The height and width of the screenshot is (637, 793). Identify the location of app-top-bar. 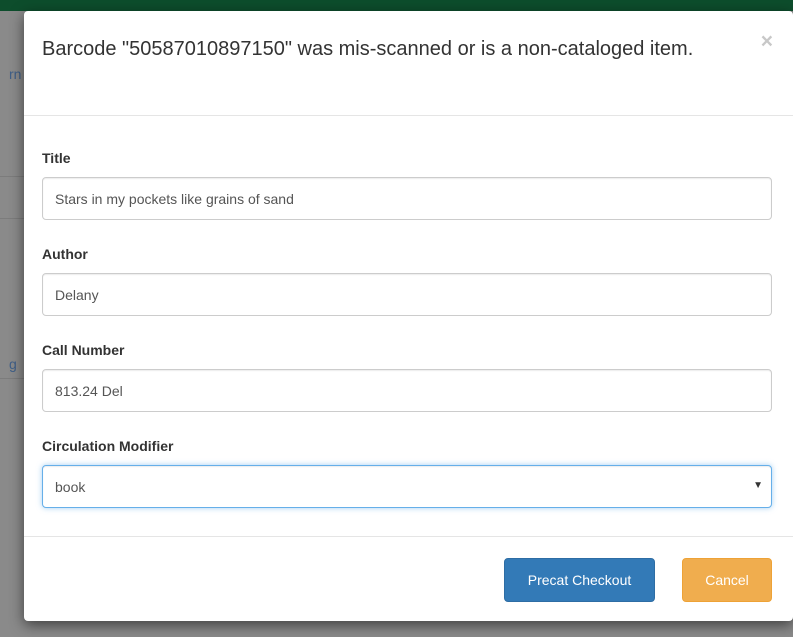
(396, 5).